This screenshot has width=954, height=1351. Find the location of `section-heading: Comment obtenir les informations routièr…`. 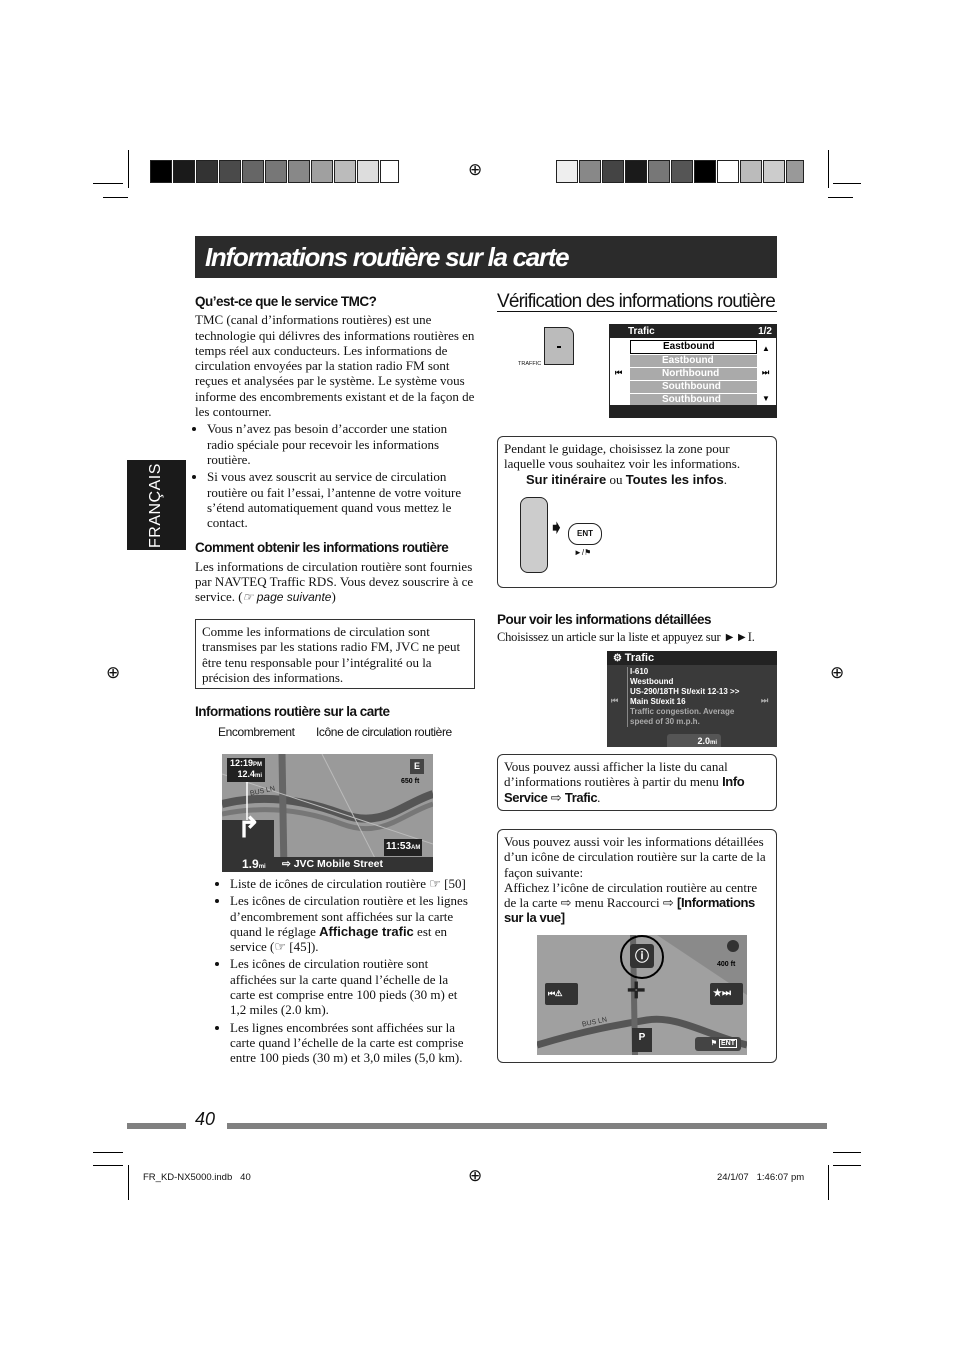

section-heading: Comment obtenir les informations routièr… is located at coordinates (322, 548).